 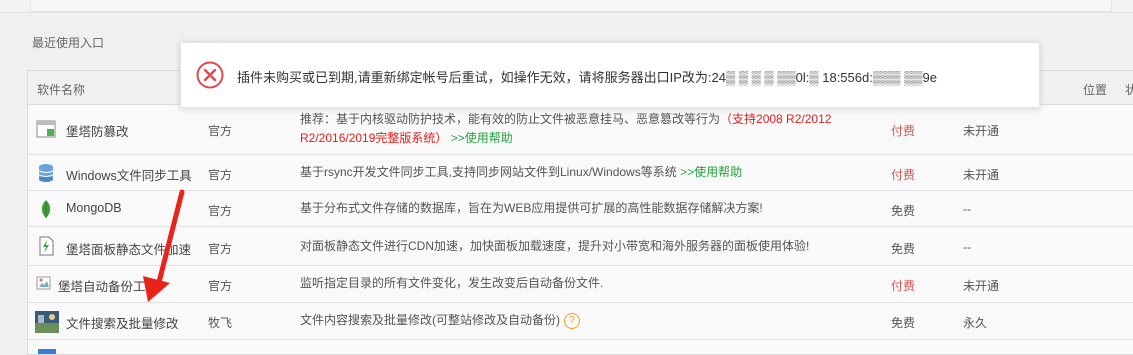 I want to click on thumbnail-icon, so click(x=47, y=322).